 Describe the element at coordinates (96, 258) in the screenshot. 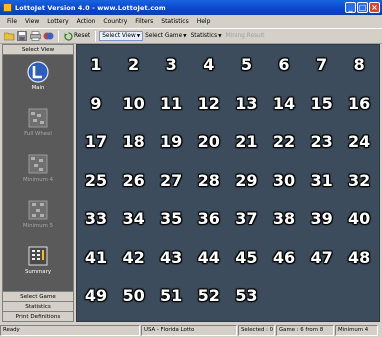

I see `lotto-number-41: 41` at that location.